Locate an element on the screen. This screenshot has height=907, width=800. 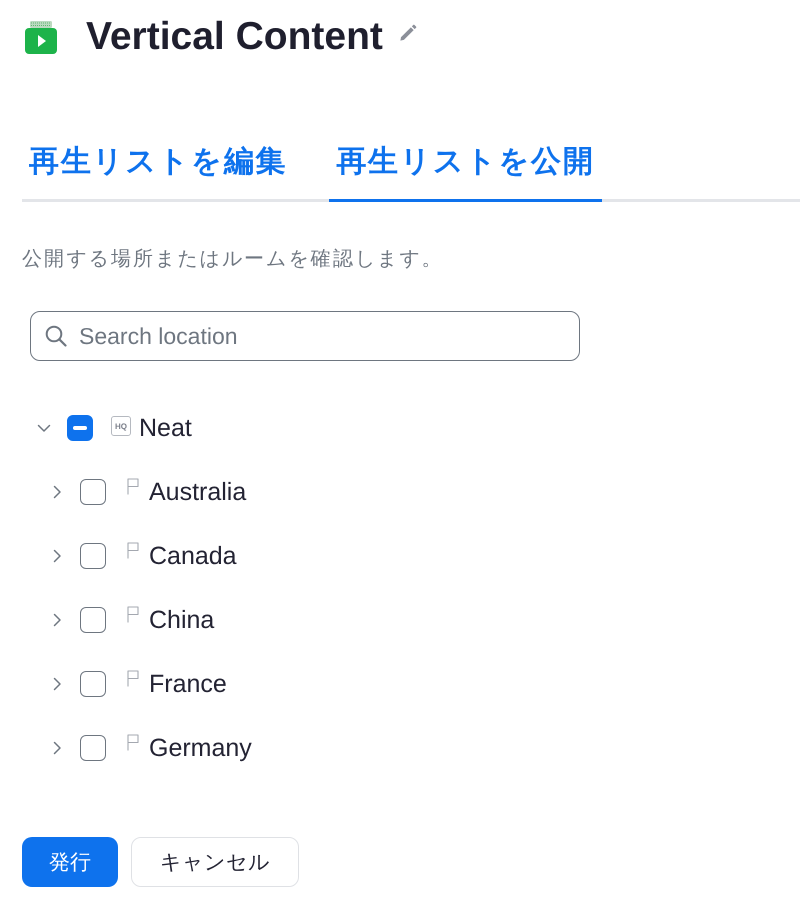
cancel-button: キャンセル is located at coordinates (215, 862).